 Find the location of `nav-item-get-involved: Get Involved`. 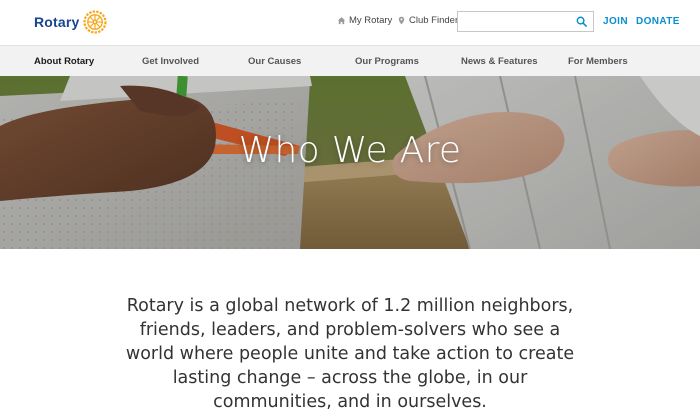

nav-item-get-involved: Get Involved is located at coordinates (170, 61).